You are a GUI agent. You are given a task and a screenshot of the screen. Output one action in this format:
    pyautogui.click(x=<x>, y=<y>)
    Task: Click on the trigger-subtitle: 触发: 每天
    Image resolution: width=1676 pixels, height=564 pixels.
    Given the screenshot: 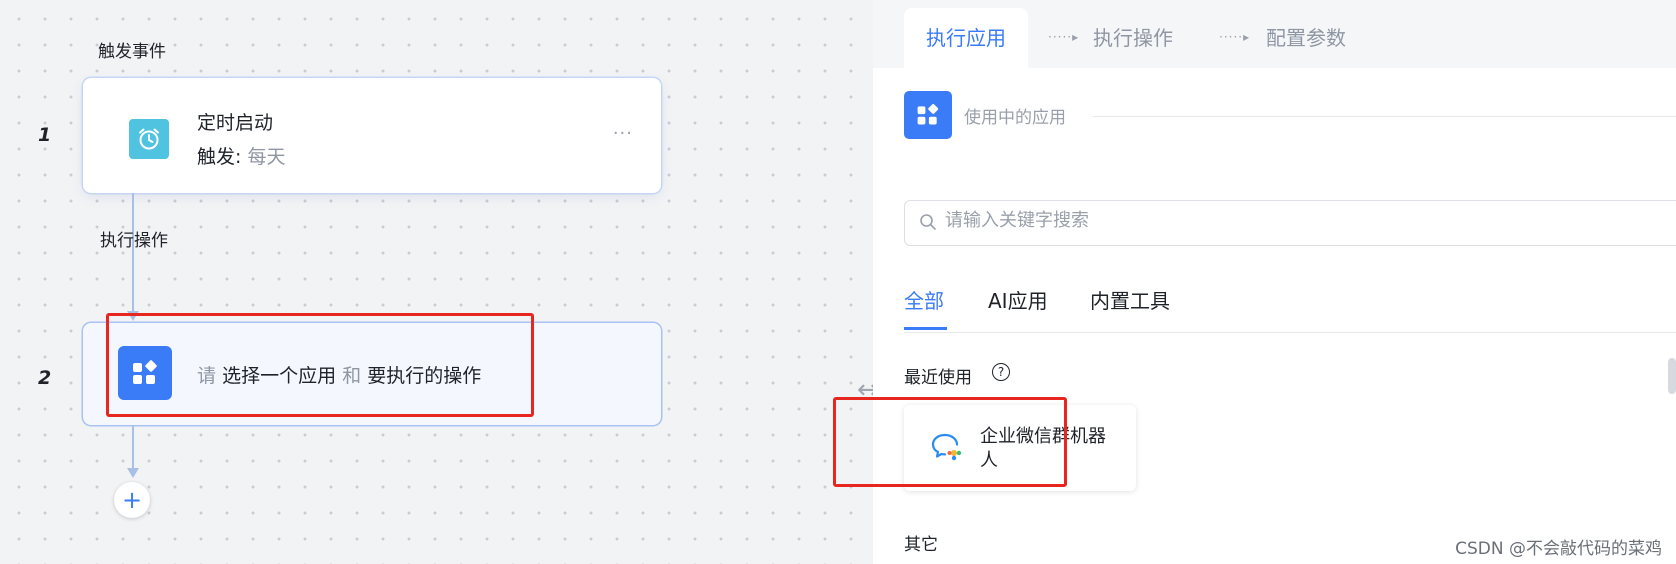 What is the action you would take?
    pyautogui.click(x=241, y=155)
    